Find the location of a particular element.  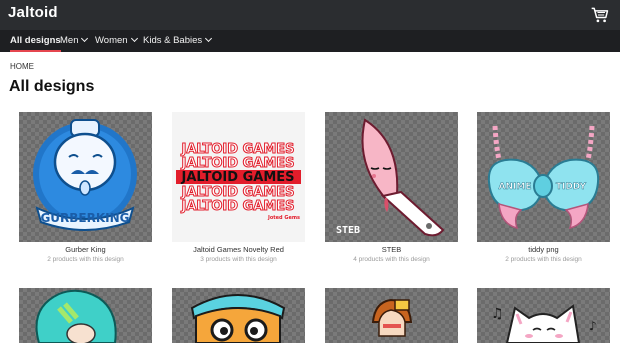

nav-all-designs: All designs is located at coordinates (35, 41).